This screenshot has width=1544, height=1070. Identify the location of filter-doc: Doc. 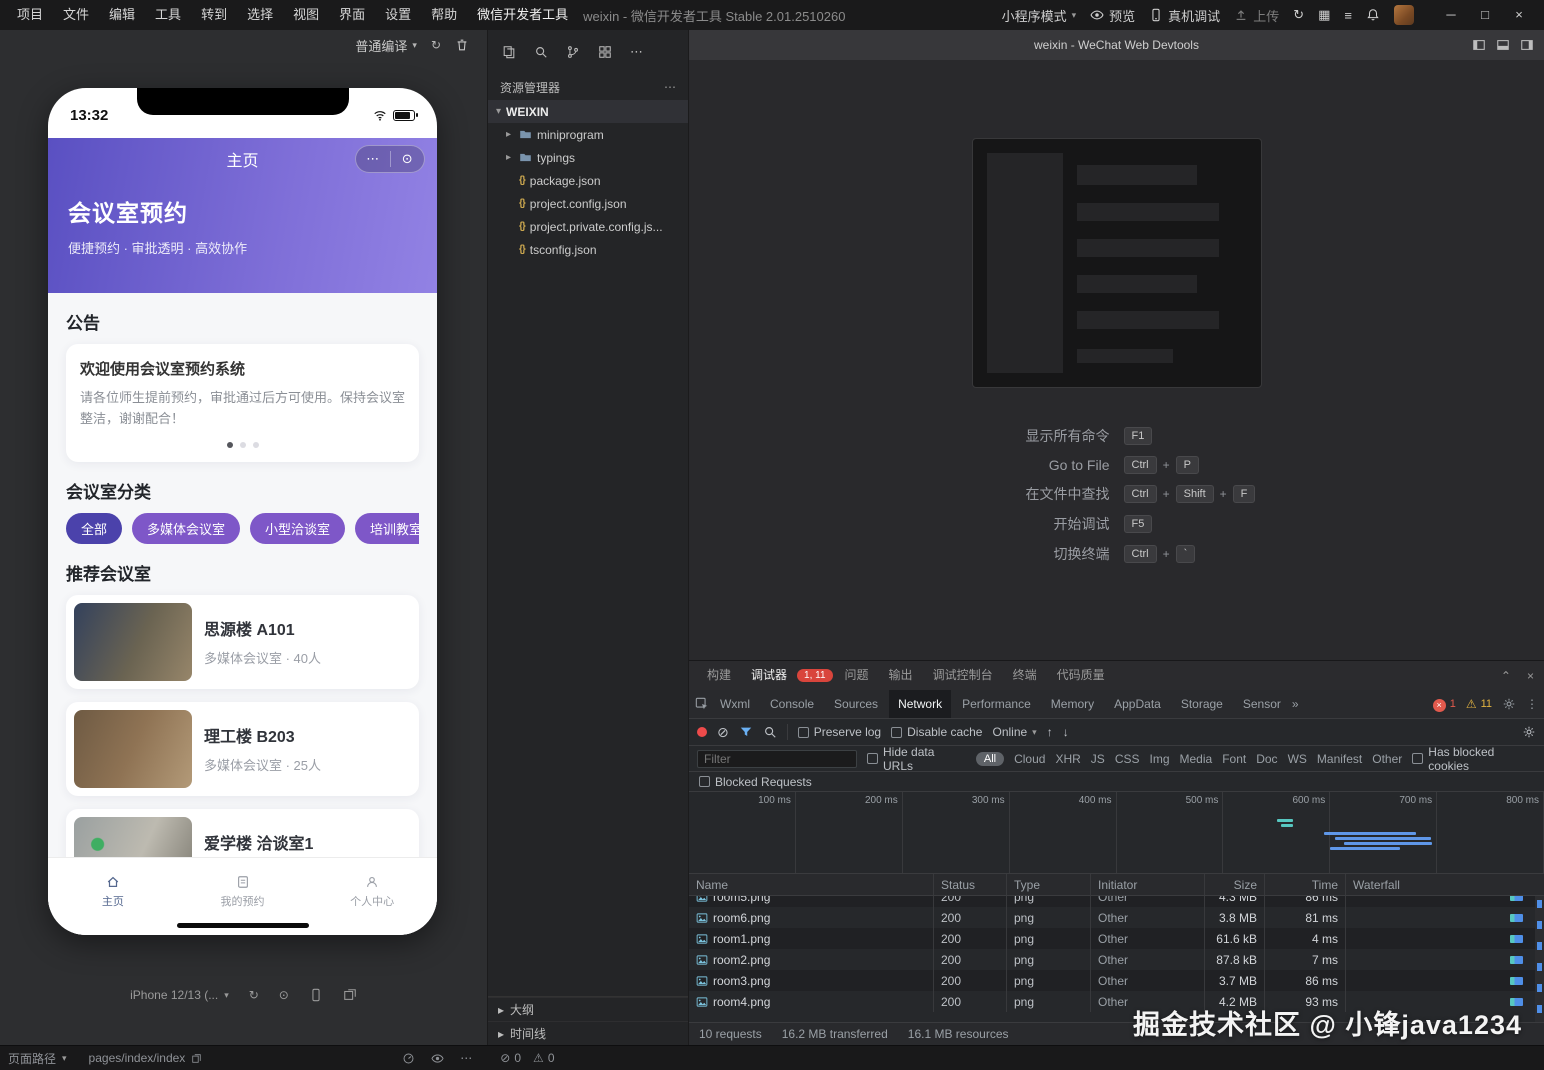
(1266, 759).